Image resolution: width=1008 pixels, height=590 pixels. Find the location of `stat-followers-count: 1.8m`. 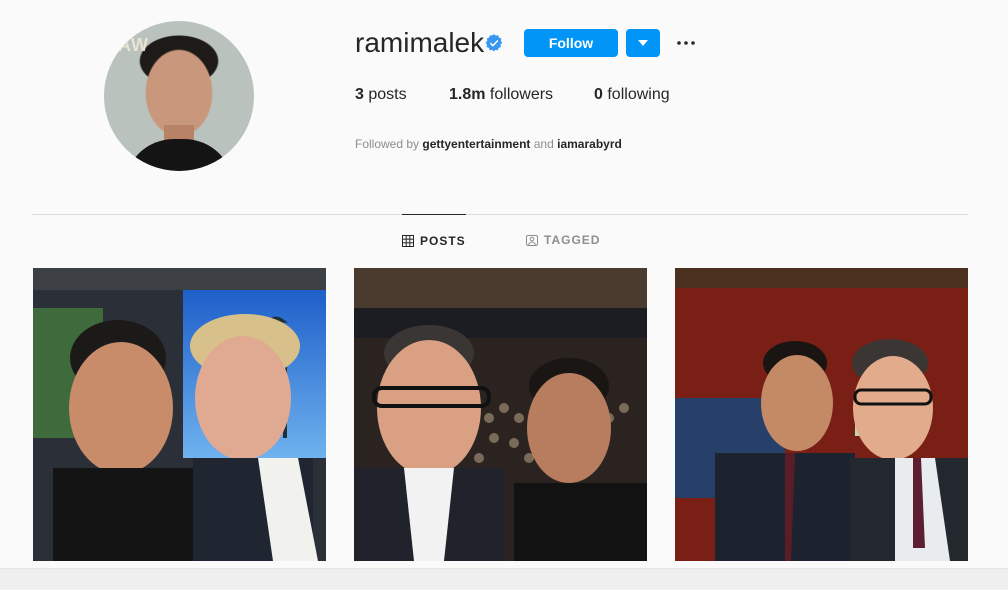

stat-followers-count: 1.8m is located at coordinates (467, 94).